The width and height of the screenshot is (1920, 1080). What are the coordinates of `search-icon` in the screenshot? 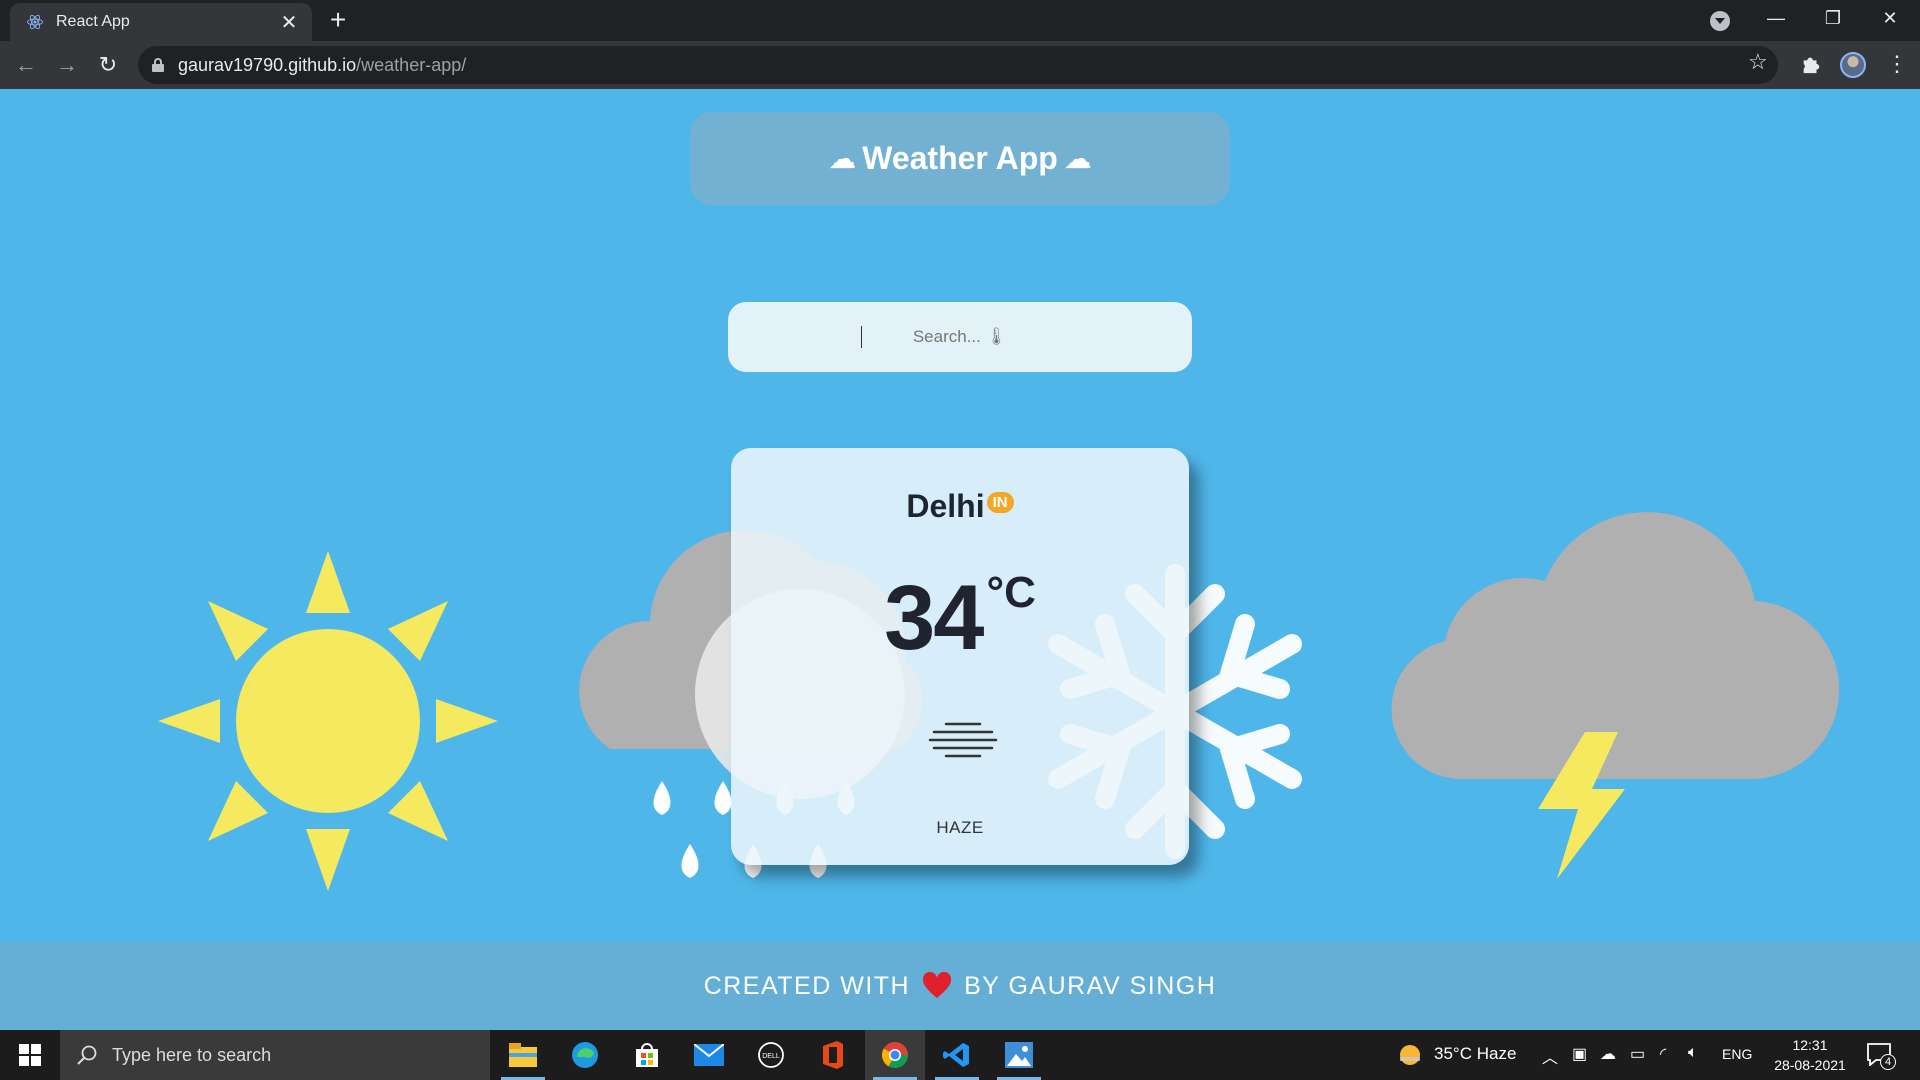 It's located at (87, 1055).